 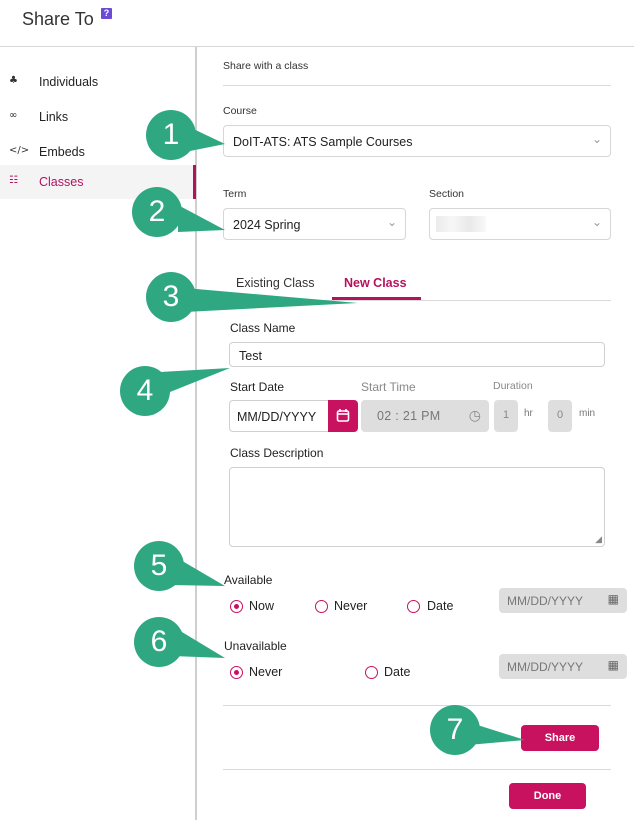 What do you see at coordinates (455, 730) in the screenshot?
I see `callout-7: 7` at bounding box center [455, 730].